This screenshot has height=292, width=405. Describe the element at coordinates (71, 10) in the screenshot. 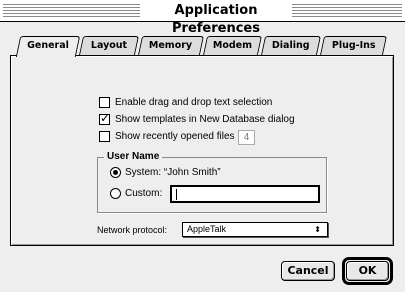

I see `title-bar-stripes-left` at that location.